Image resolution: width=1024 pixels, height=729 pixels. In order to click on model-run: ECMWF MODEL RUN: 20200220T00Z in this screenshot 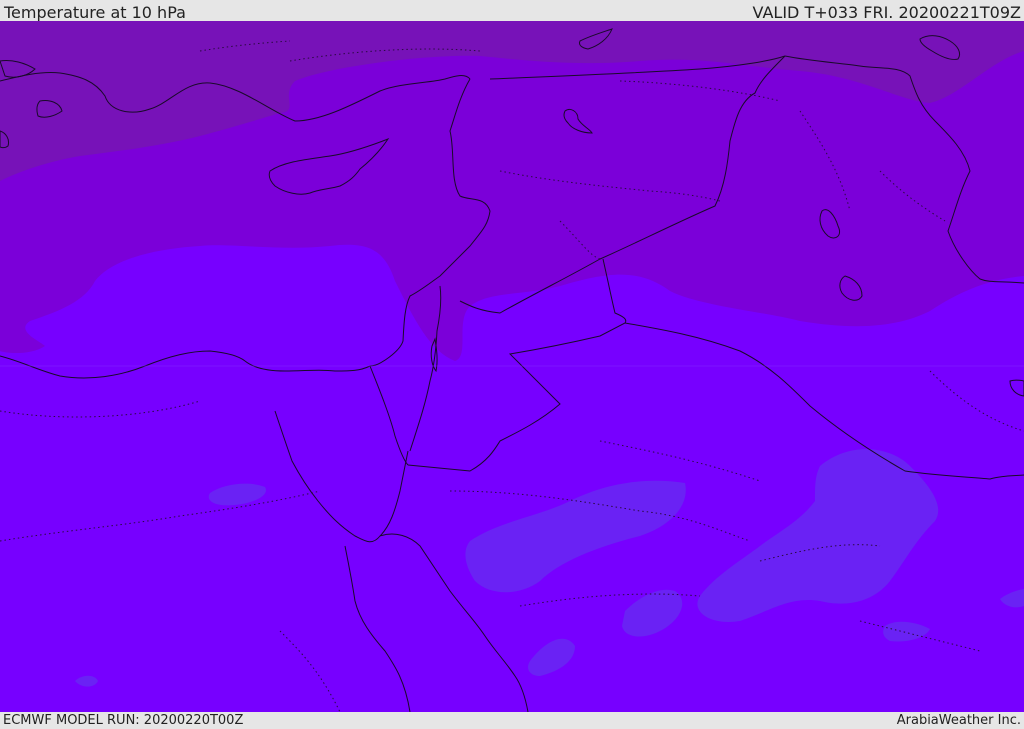, I will do `click(123, 720)`.